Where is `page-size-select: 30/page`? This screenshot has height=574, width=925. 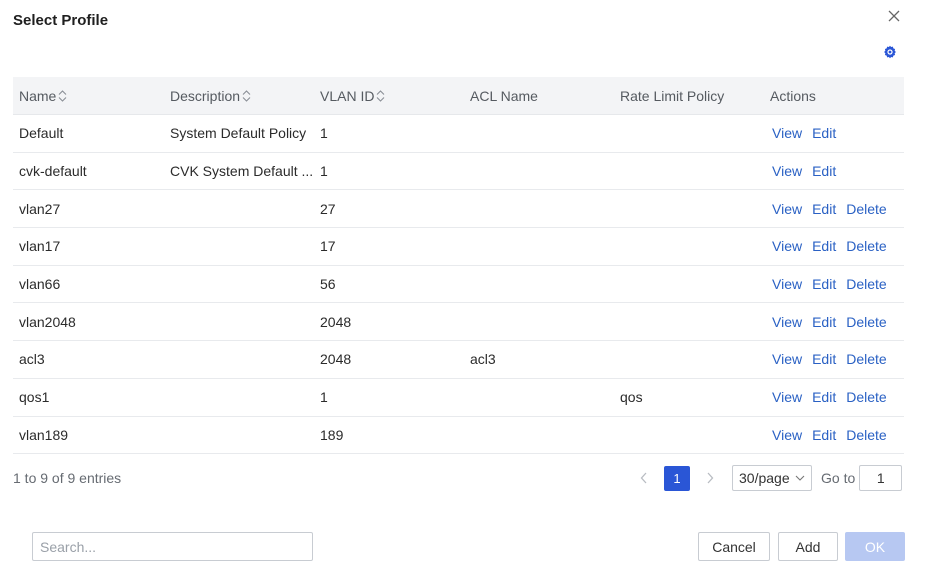 page-size-select: 30/page is located at coordinates (772, 478).